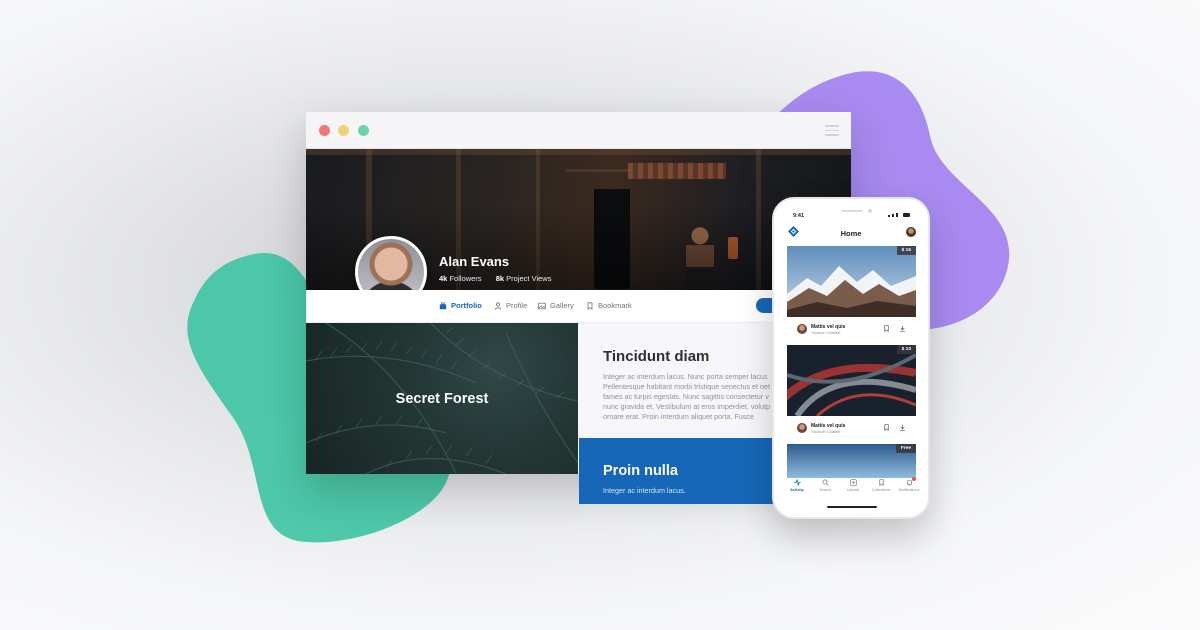  Describe the element at coordinates (909, 484) in the screenshot. I see `nav-notifications: Notifications` at that location.